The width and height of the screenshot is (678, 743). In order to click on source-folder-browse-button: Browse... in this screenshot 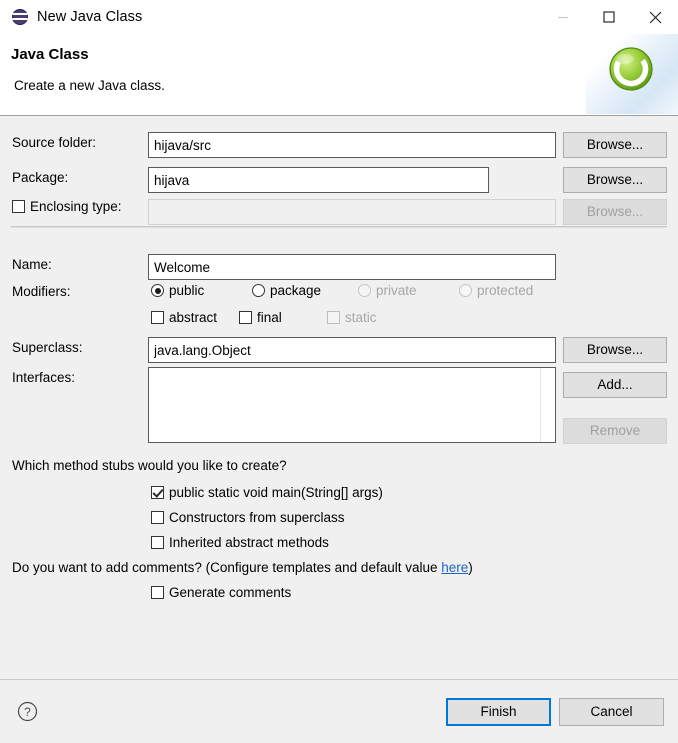, I will do `click(615, 145)`.